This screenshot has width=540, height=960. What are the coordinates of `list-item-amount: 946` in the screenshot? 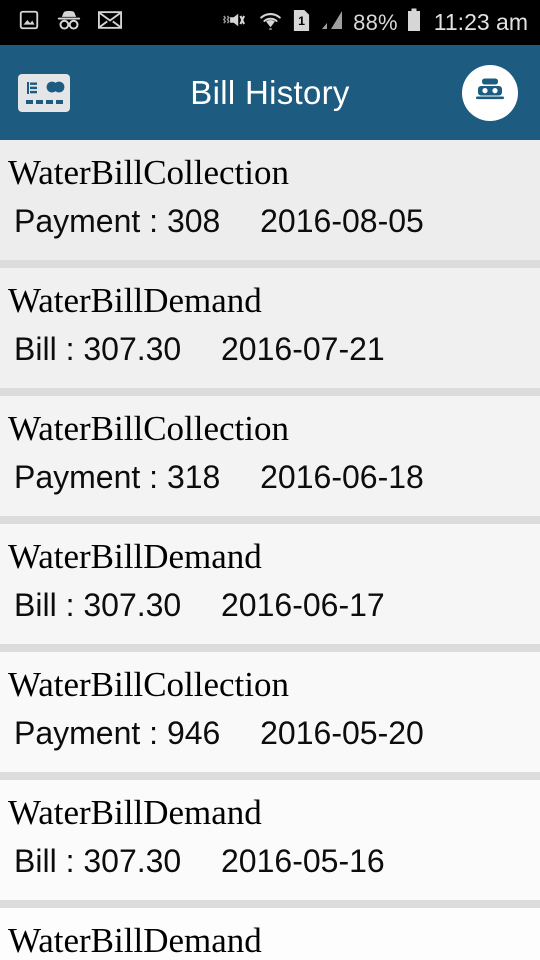 It's located at (193, 733).